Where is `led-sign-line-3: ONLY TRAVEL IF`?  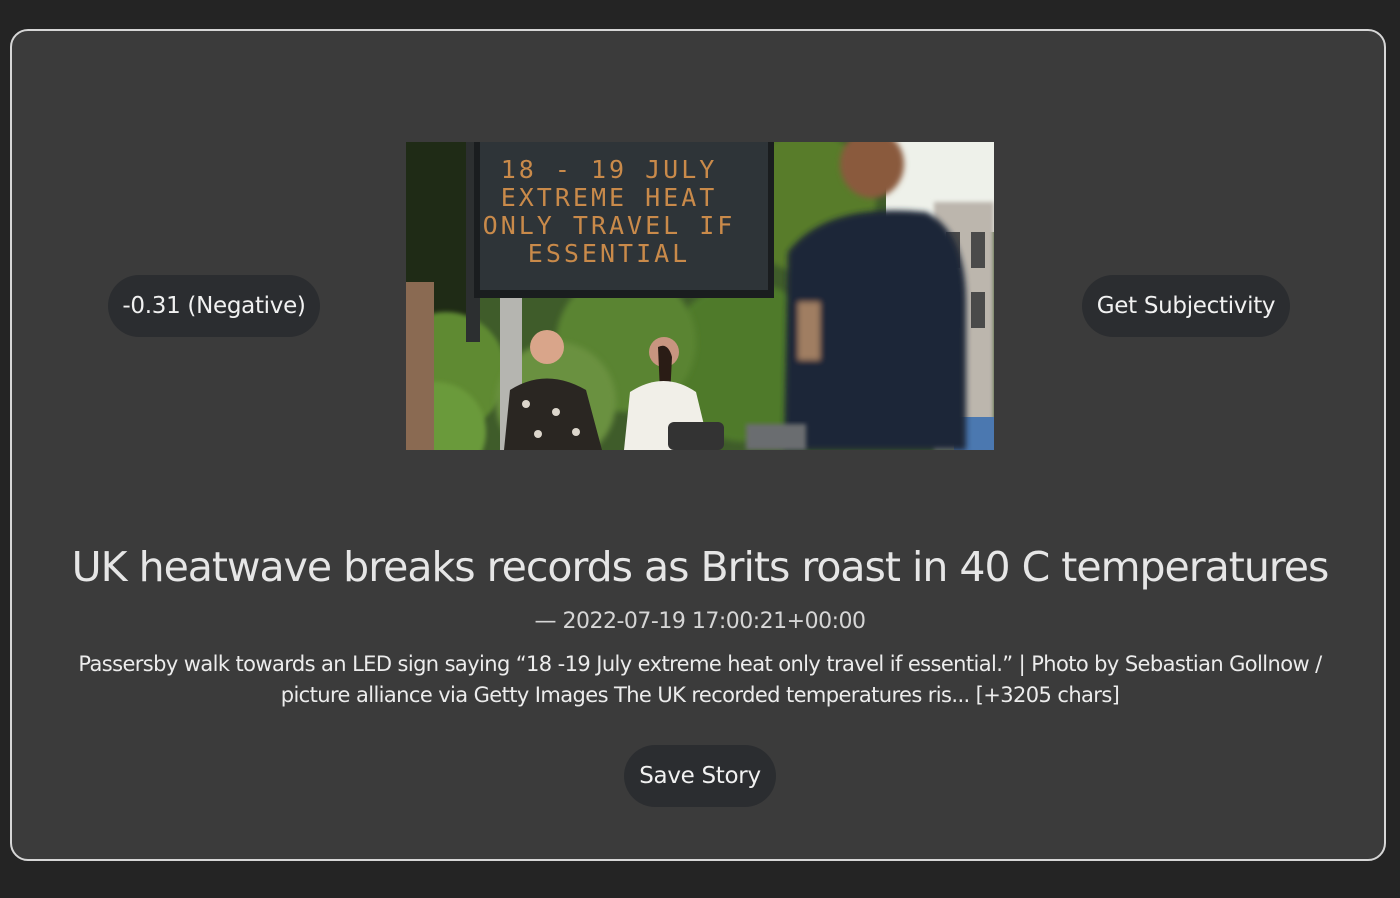 led-sign-line-3: ONLY TRAVEL IF is located at coordinates (609, 225).